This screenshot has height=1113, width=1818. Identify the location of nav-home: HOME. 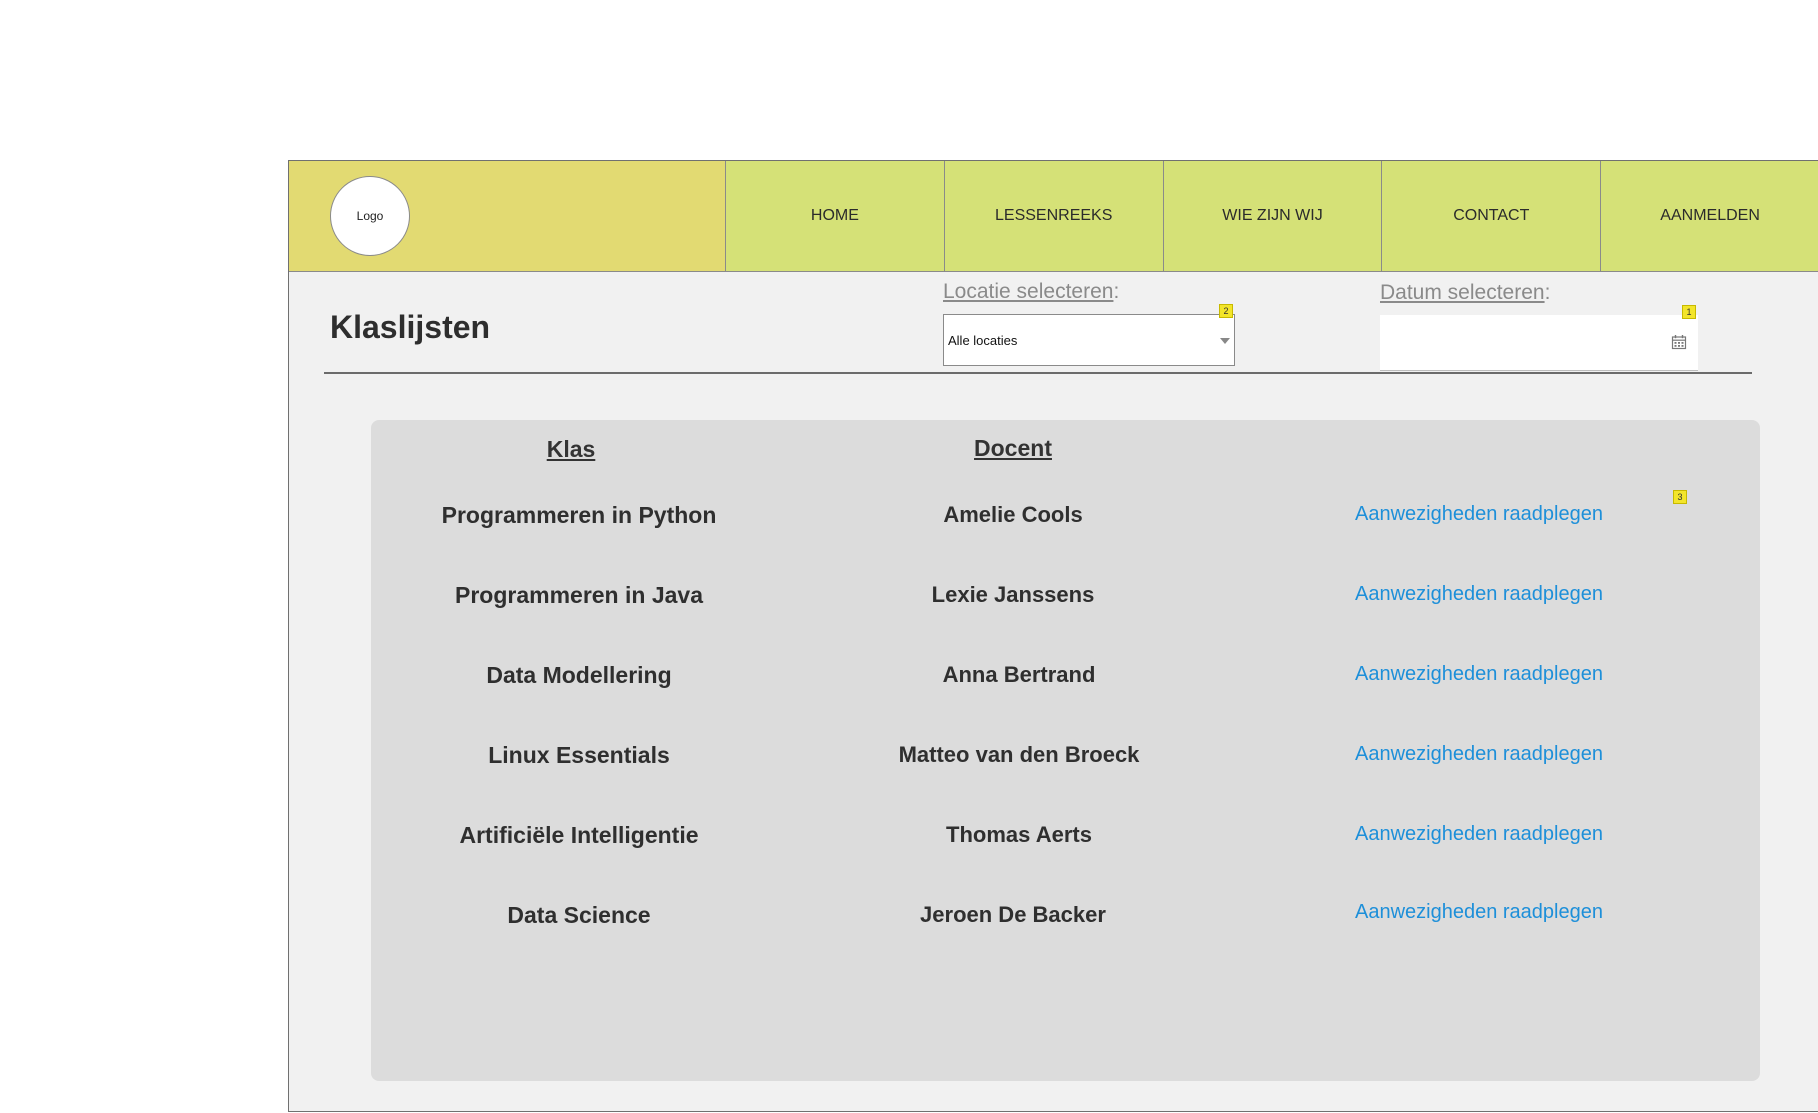
(834, 216).